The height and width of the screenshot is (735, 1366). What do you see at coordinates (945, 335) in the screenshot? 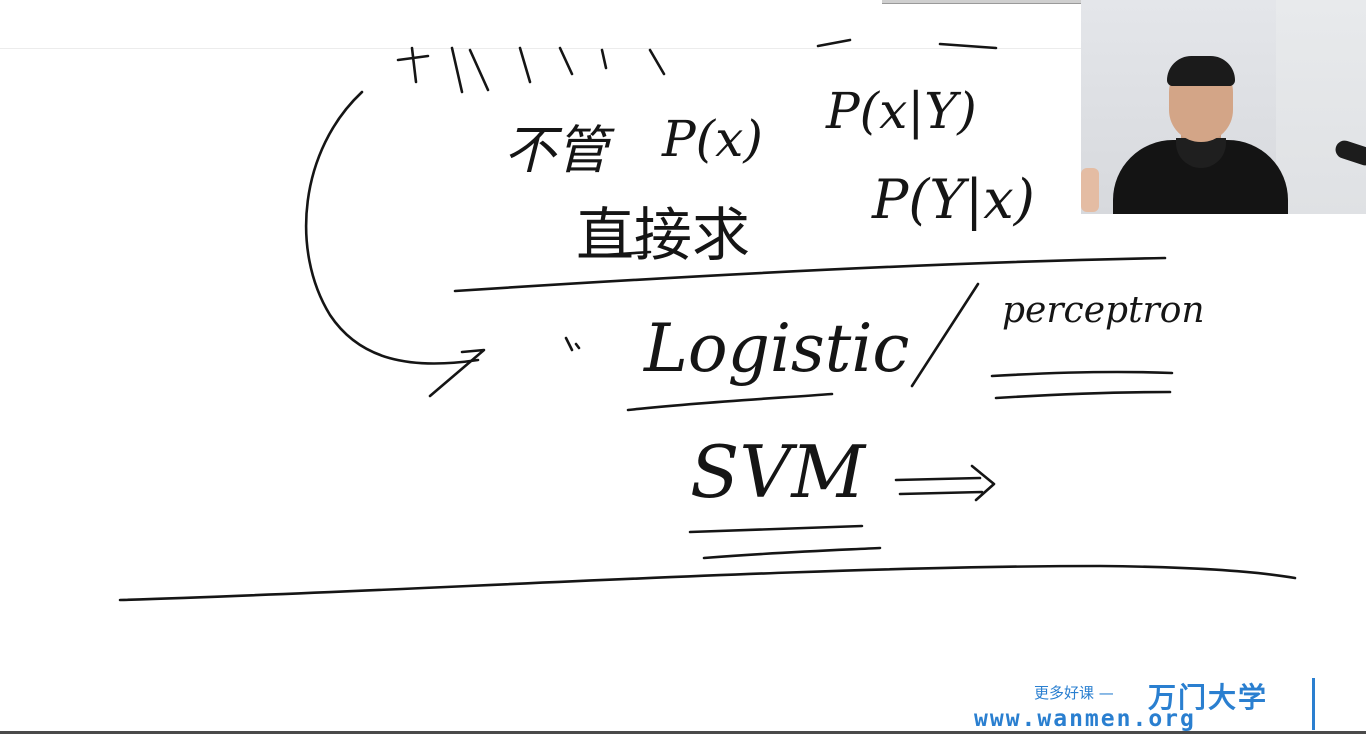
I see `slash-stroke` at bounding box center [945, 335].